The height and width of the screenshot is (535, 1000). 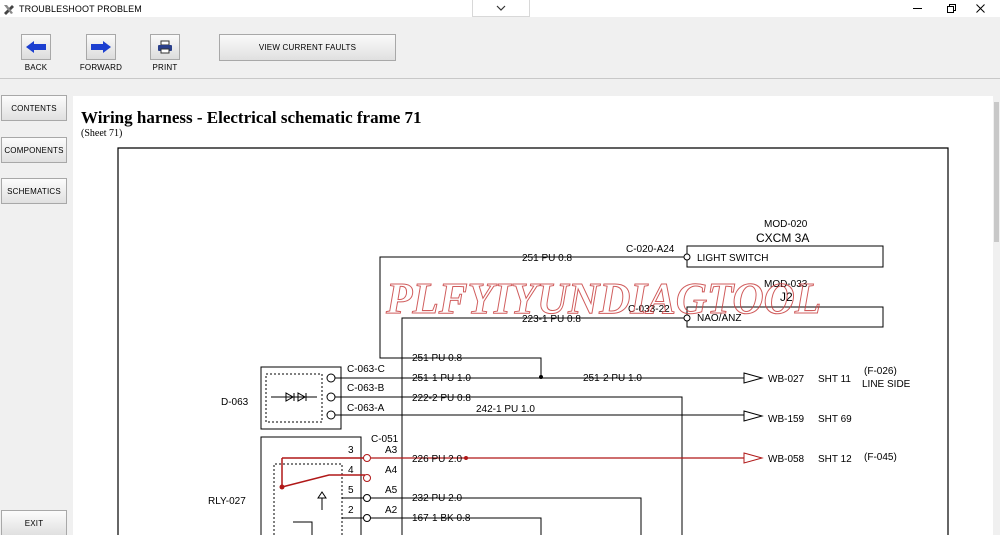 What do you see at coordinates (687, 257) in the screenshot?
I see `mod020-terminal` at bounding box center [687, 257].